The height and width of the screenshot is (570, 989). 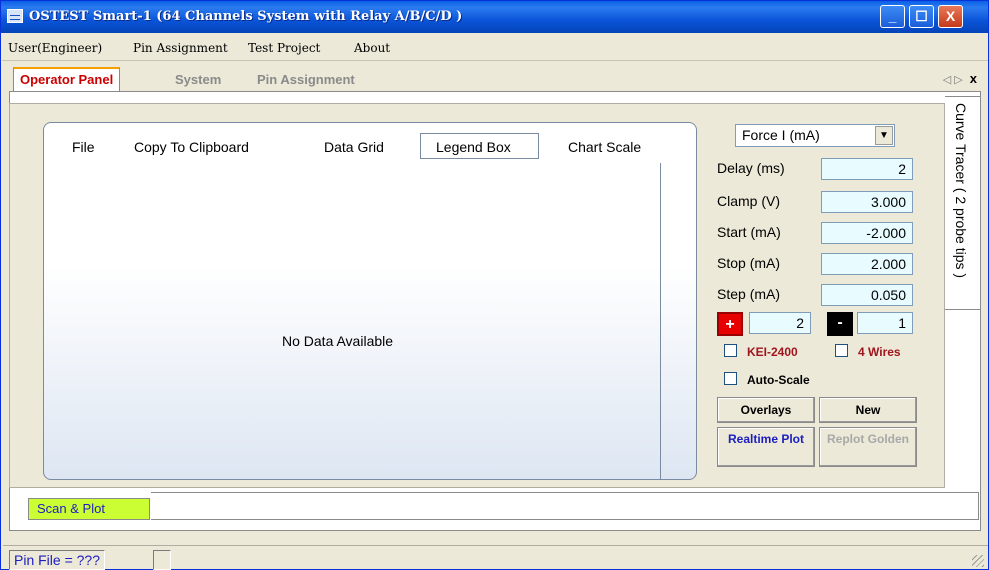 What do you see at coordinates (867, 202) in the screenshot?
I see `clamp-input: 3.000` at bounding box center [867, 202].